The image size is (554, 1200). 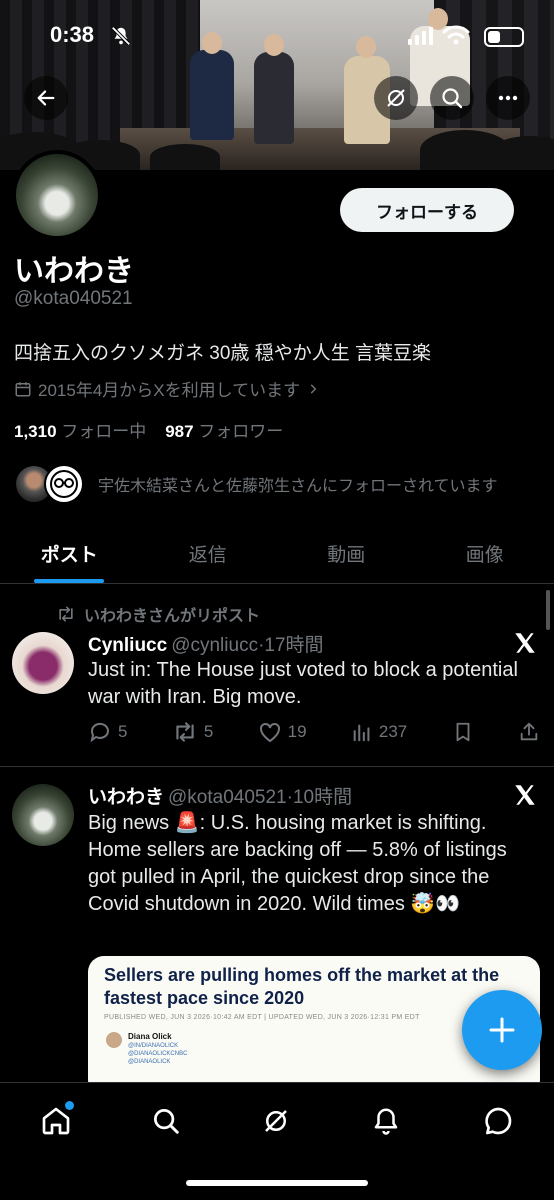 What do you see at coordinates (158, 1054) in the screenshot?
I see `card-author-sub: @DIANAOLICKCNBC` at bounding box center [158, 1054].